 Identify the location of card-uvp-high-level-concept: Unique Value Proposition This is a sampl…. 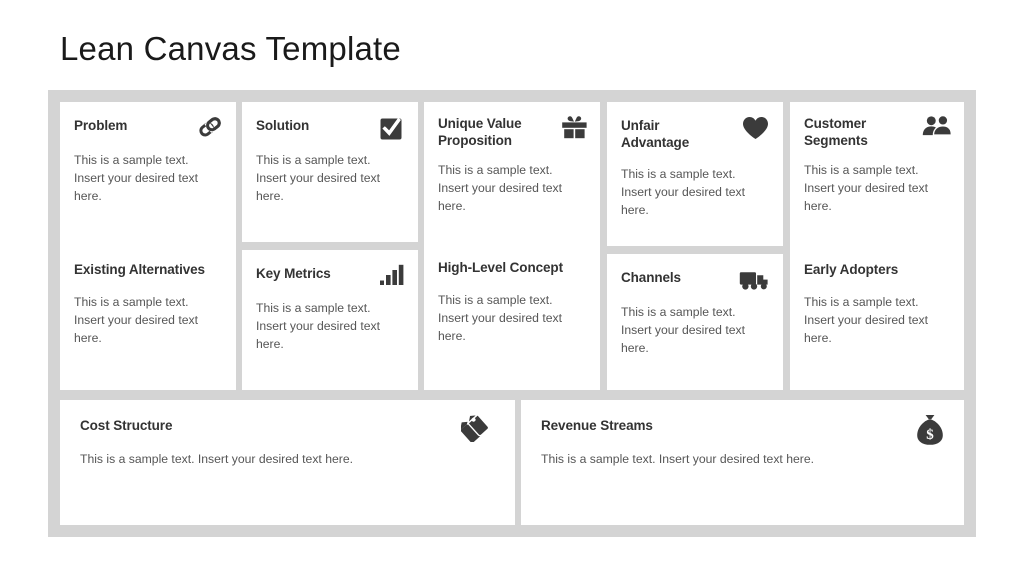
(512, 246).